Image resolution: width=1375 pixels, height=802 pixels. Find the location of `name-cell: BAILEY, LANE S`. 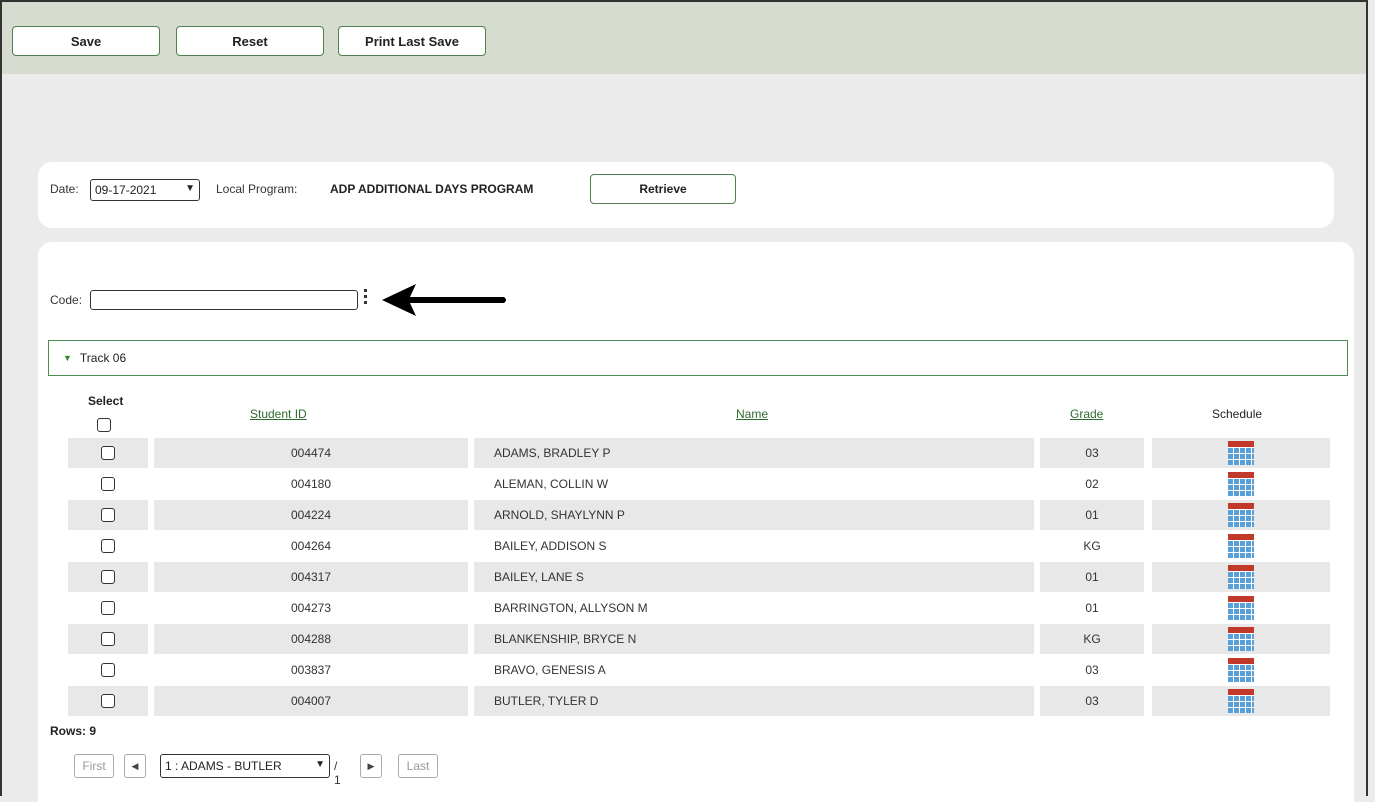

name-cell: BAILEY, LANE S is located at coordinates (754, 577).